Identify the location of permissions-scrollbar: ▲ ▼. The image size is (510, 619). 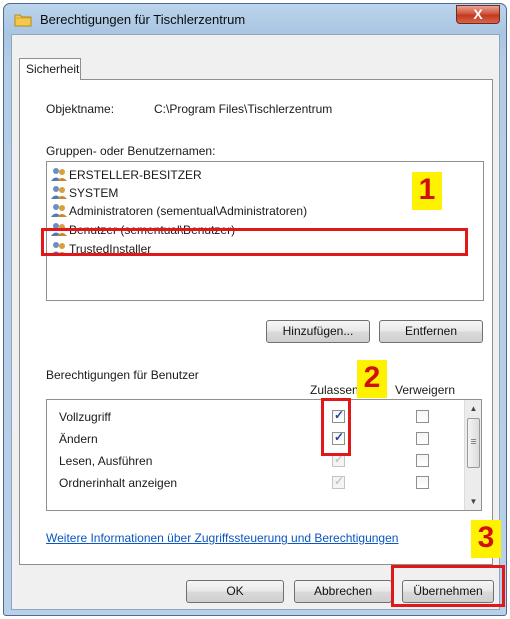
(472, 455).